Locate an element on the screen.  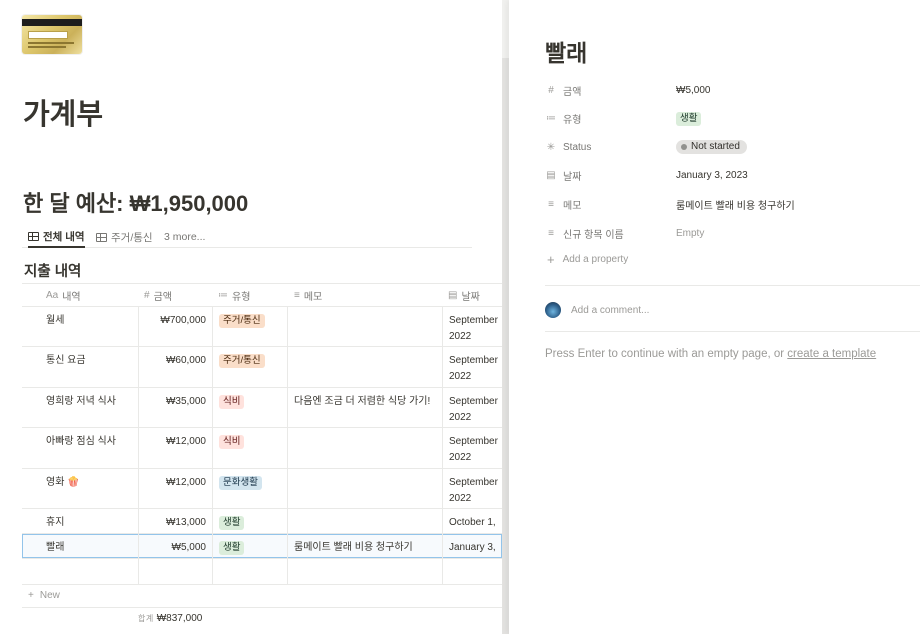
cell-memo: 룸메이트 빨래 비용 청구하기 is located at coordinates (364, 546).